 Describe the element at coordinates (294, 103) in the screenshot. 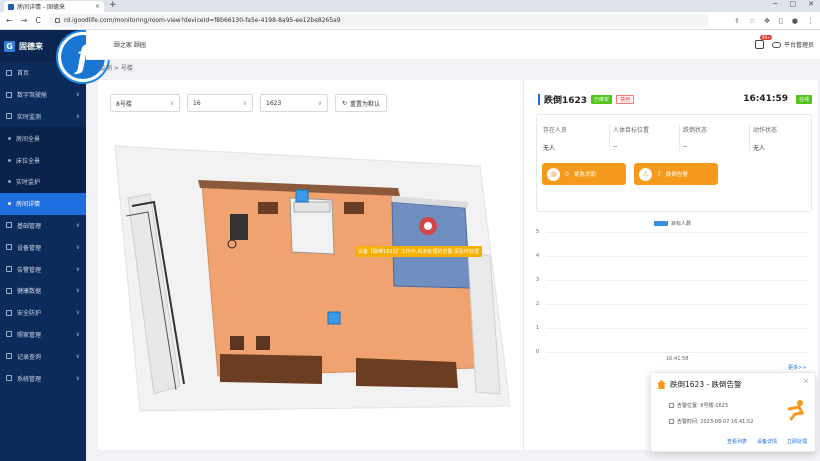

I see `room-select: 1623 ∨` at that location.